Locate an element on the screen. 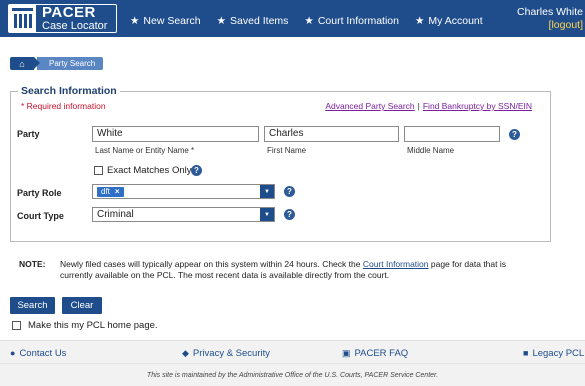 This screenshot has height=386, width=585. middle-name-hint: Middle Name is located at coordinates (431, 150).